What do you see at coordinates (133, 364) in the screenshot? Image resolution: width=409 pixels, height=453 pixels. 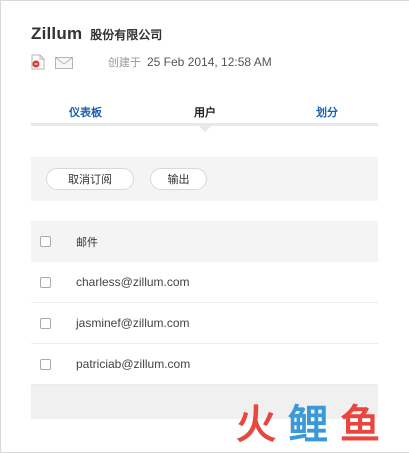 I see `email-cell: patriciab@zillum.com` at bounding box center [133, 364].